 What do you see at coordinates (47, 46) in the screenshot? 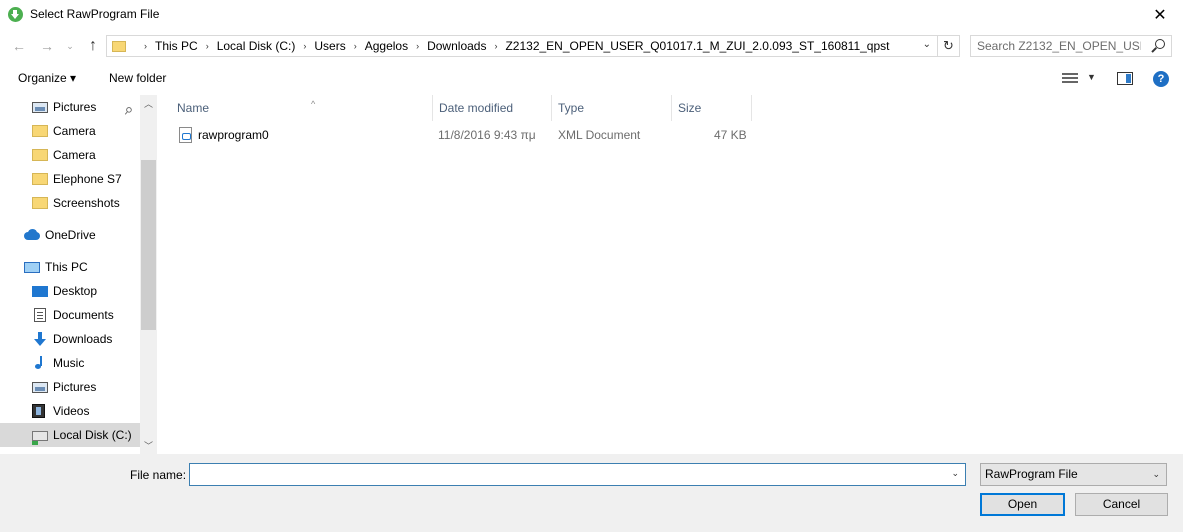
I see `forward-button: →` at bounding box center [47, 46].